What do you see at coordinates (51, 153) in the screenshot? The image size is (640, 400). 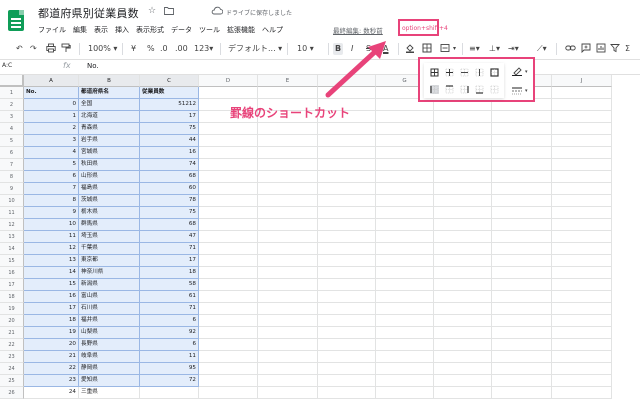 I see `table-cell: 4` at bounding box center [51, 153].